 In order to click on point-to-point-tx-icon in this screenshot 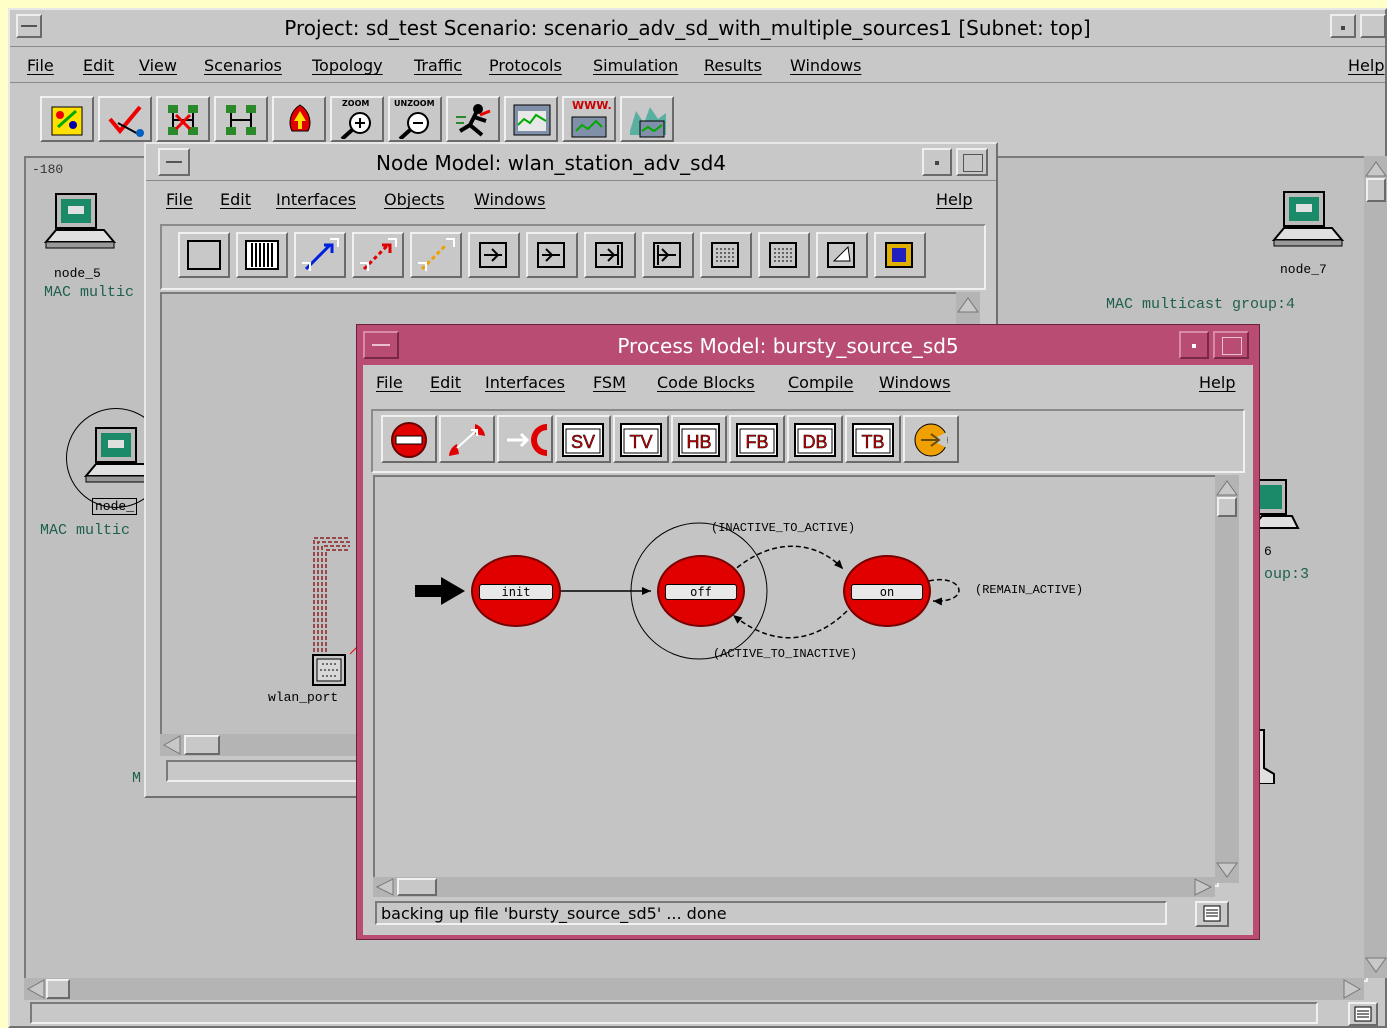, I will do `click(494, 255)`.